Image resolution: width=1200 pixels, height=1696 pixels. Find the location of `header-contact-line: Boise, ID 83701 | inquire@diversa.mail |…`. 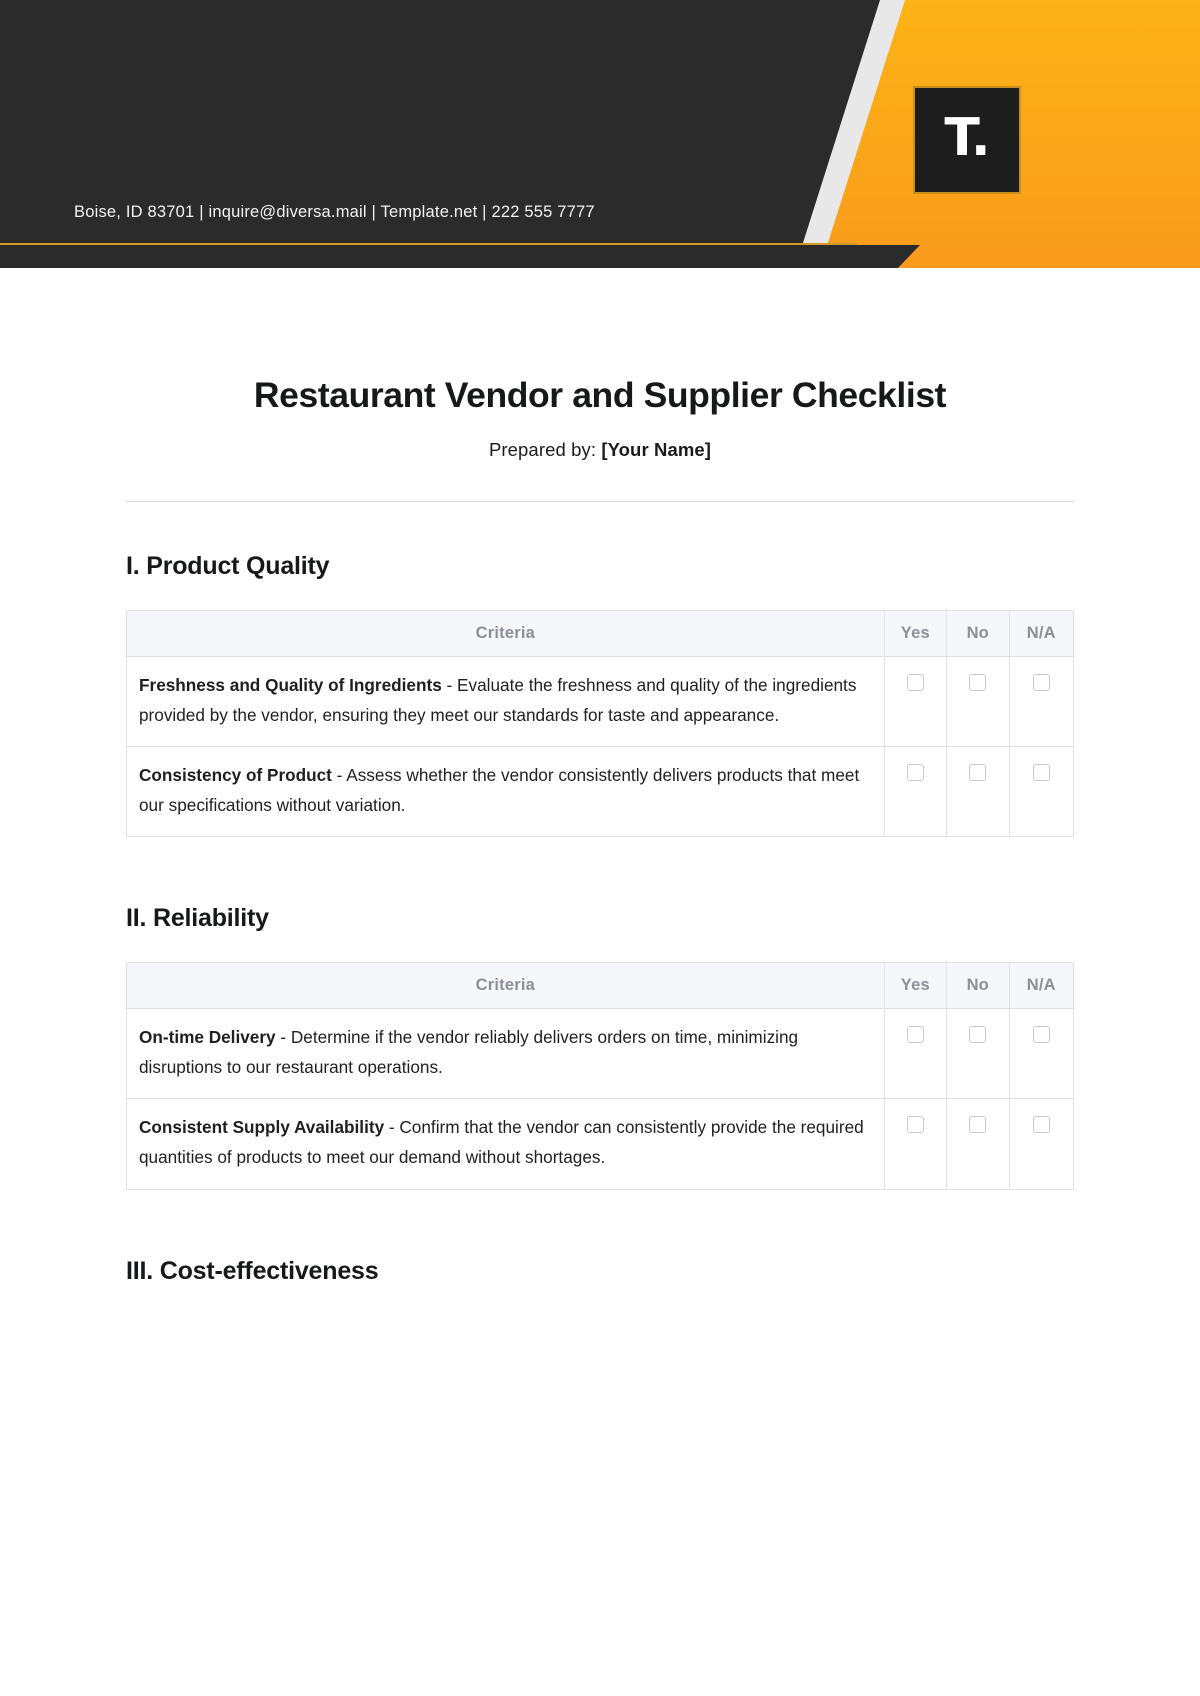

header-contact-line: Boise, ID 83701 | inquire@diversa.mail |… is located at coordinates (334, 212).